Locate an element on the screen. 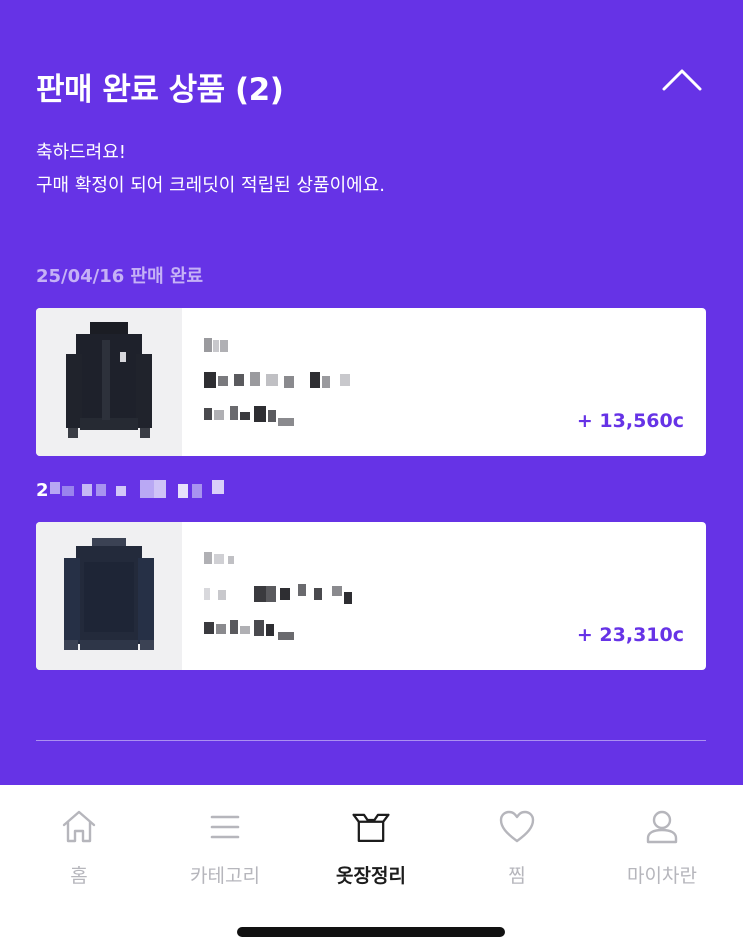 This screenshot has height=951, width=743. message-line-2: 구매 확정이 되어 크레딧이 적립된 상품이에요. is located at coordinates (210, 185).